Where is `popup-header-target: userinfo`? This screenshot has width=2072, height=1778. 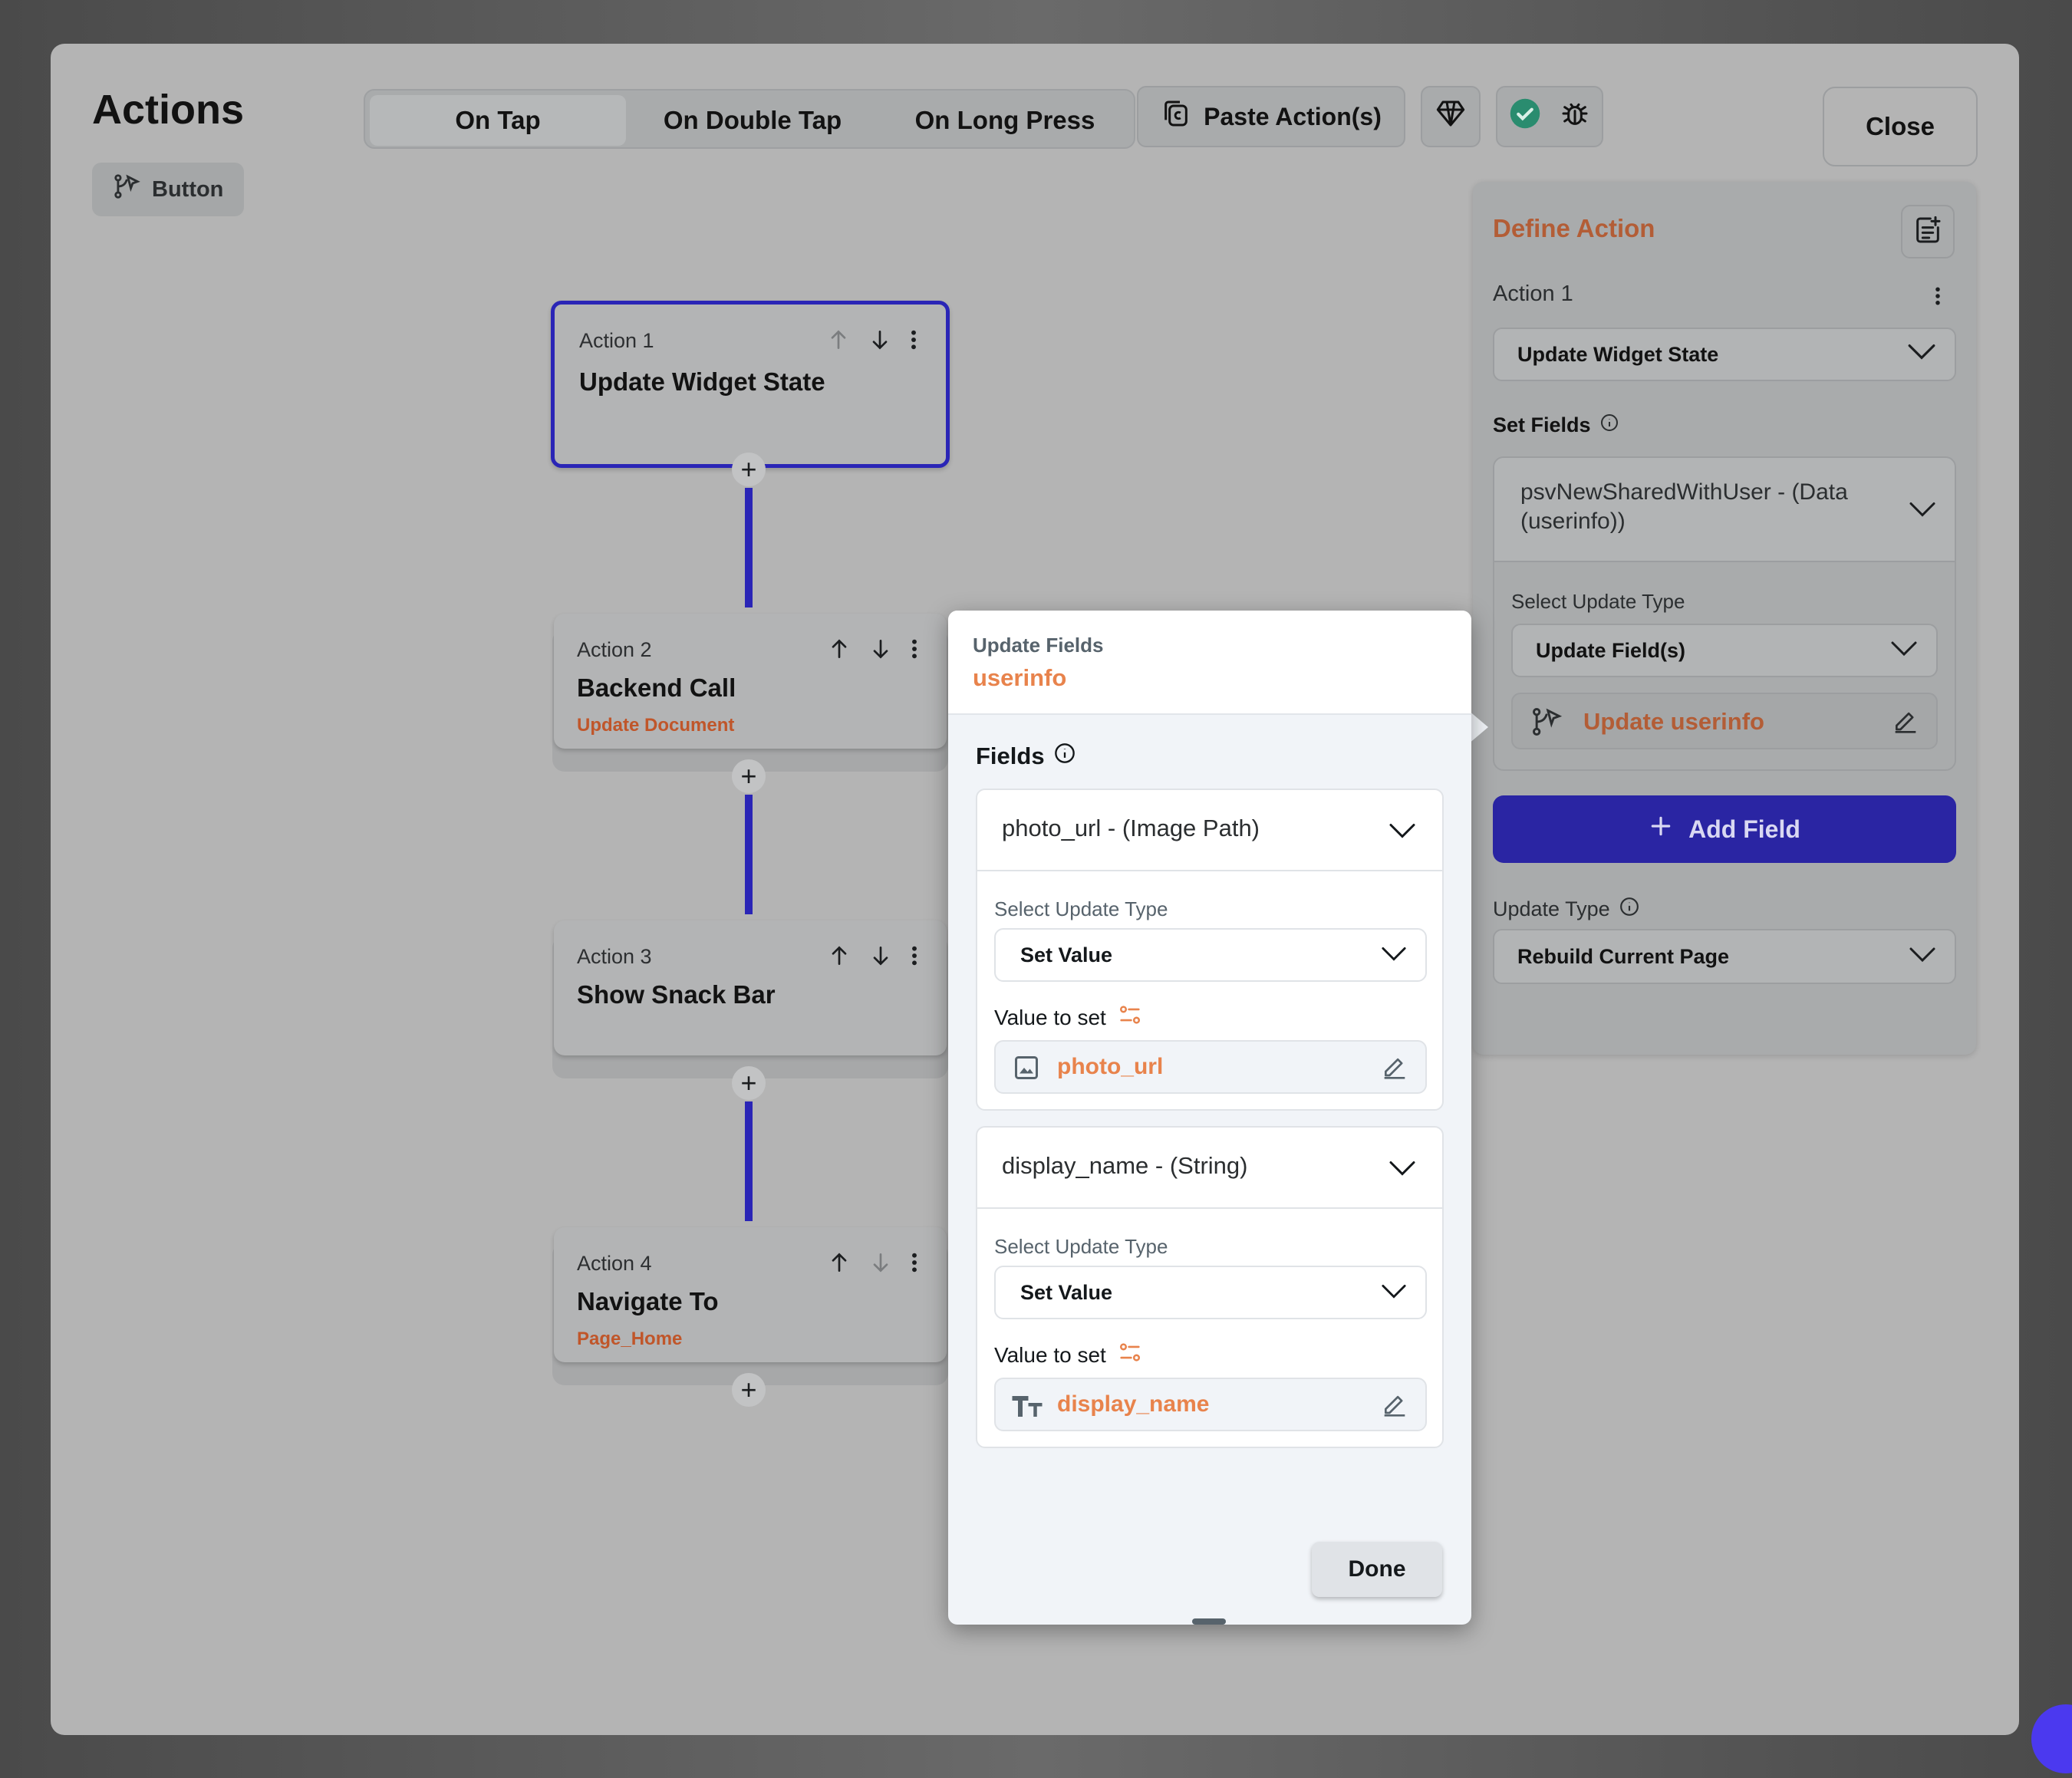
popup-header-target: userinfo is located at coordinates (1020, 677).